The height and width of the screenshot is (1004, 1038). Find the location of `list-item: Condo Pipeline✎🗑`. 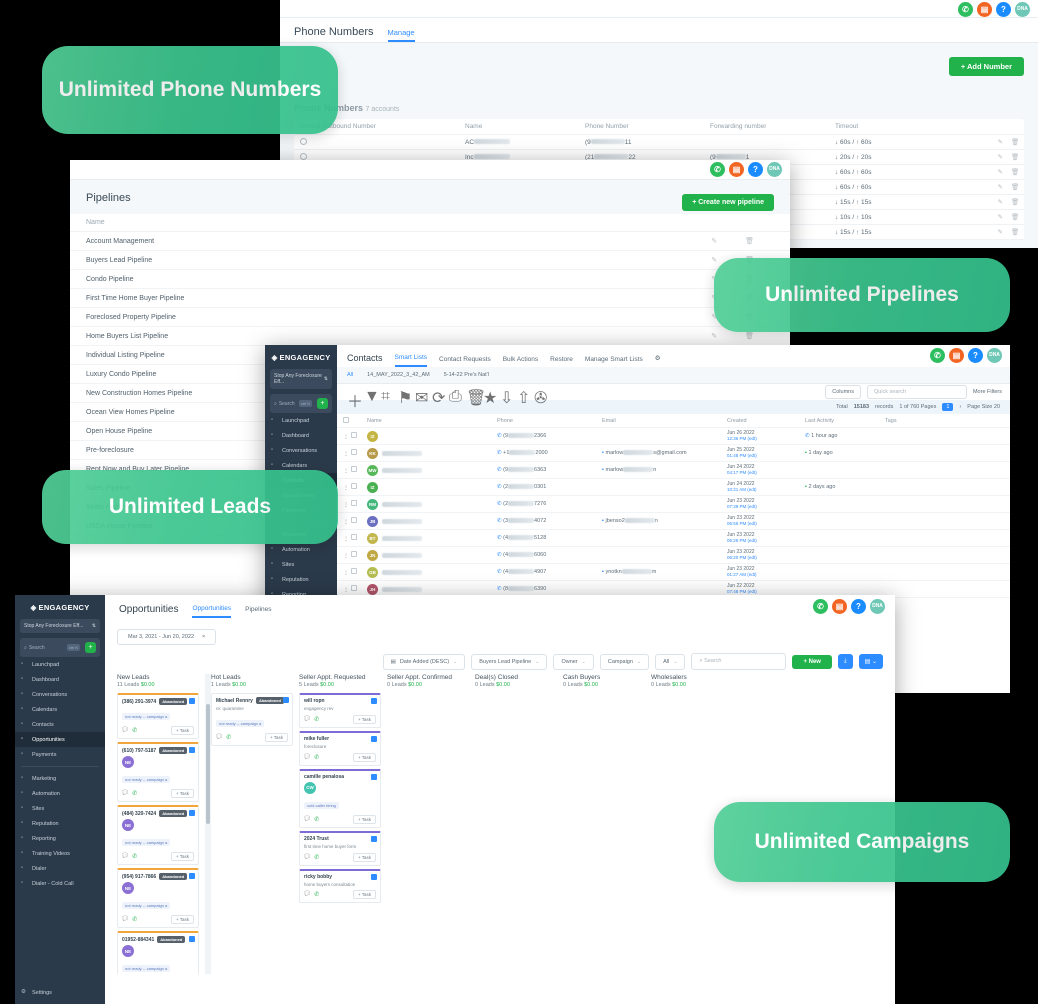

list-item: Condo Pipeline✎🗑 is located at coordinates (430, 279).